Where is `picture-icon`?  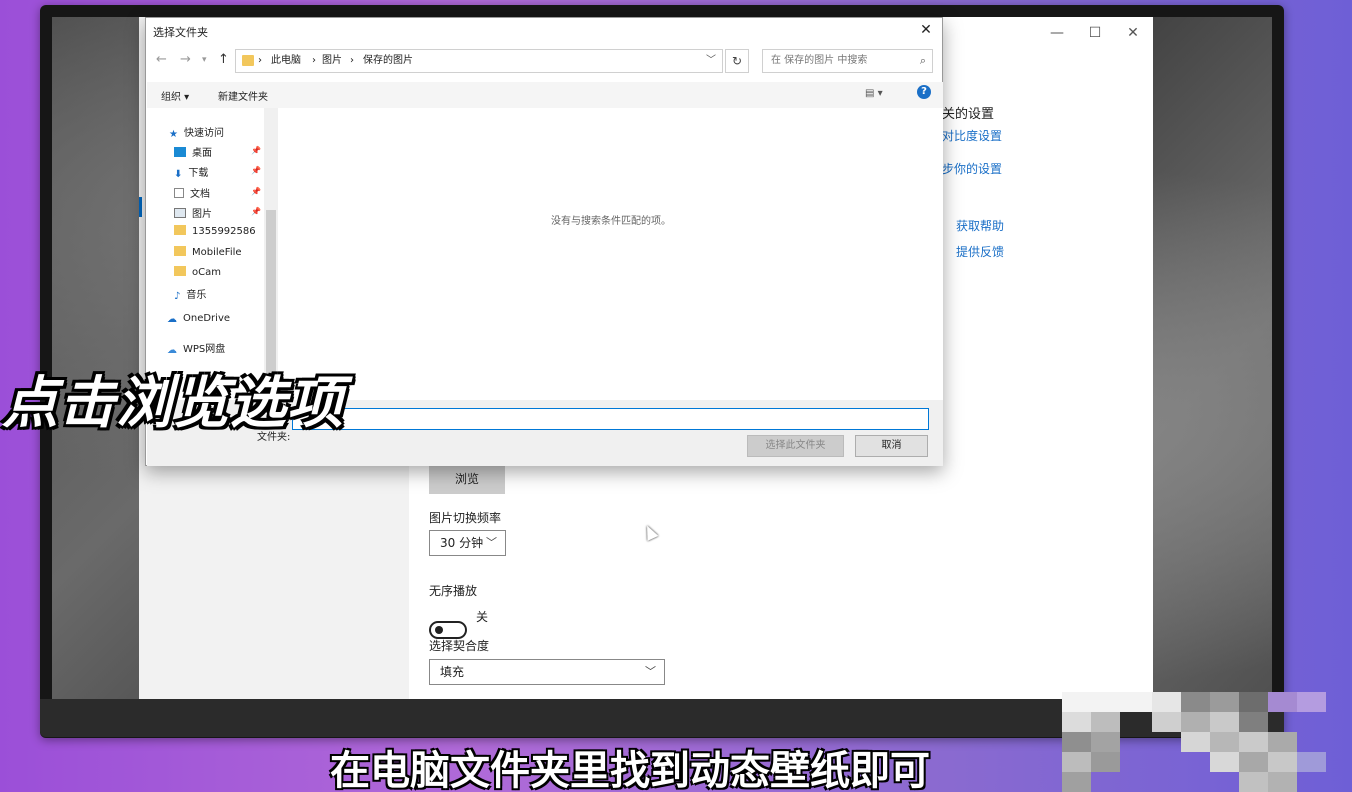 picture-icon is located at coordinates (180, 213).